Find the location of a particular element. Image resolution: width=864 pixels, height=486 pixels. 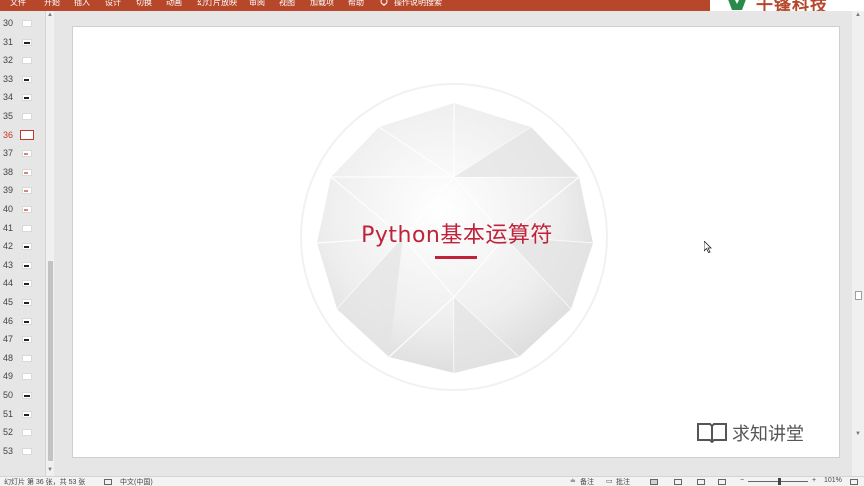

comments-button: 批注 is located at coordinates (623, 481).